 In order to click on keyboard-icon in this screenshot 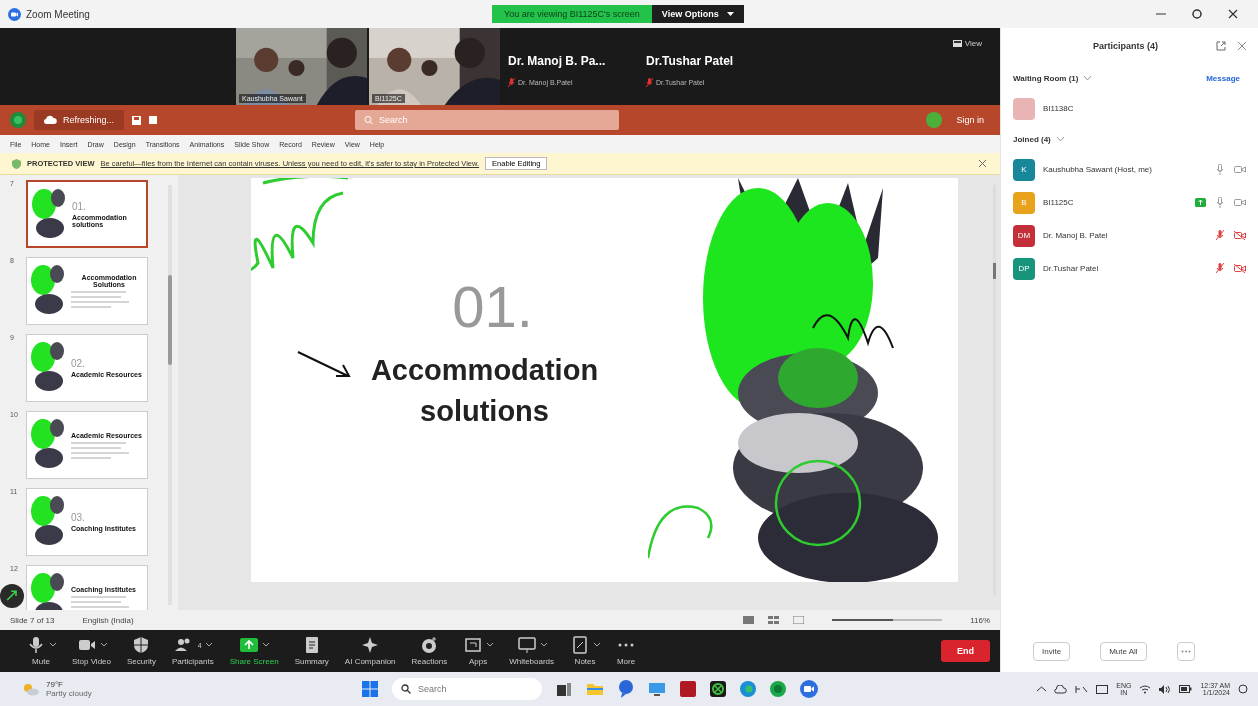, I will do `click(1102, 689)`.